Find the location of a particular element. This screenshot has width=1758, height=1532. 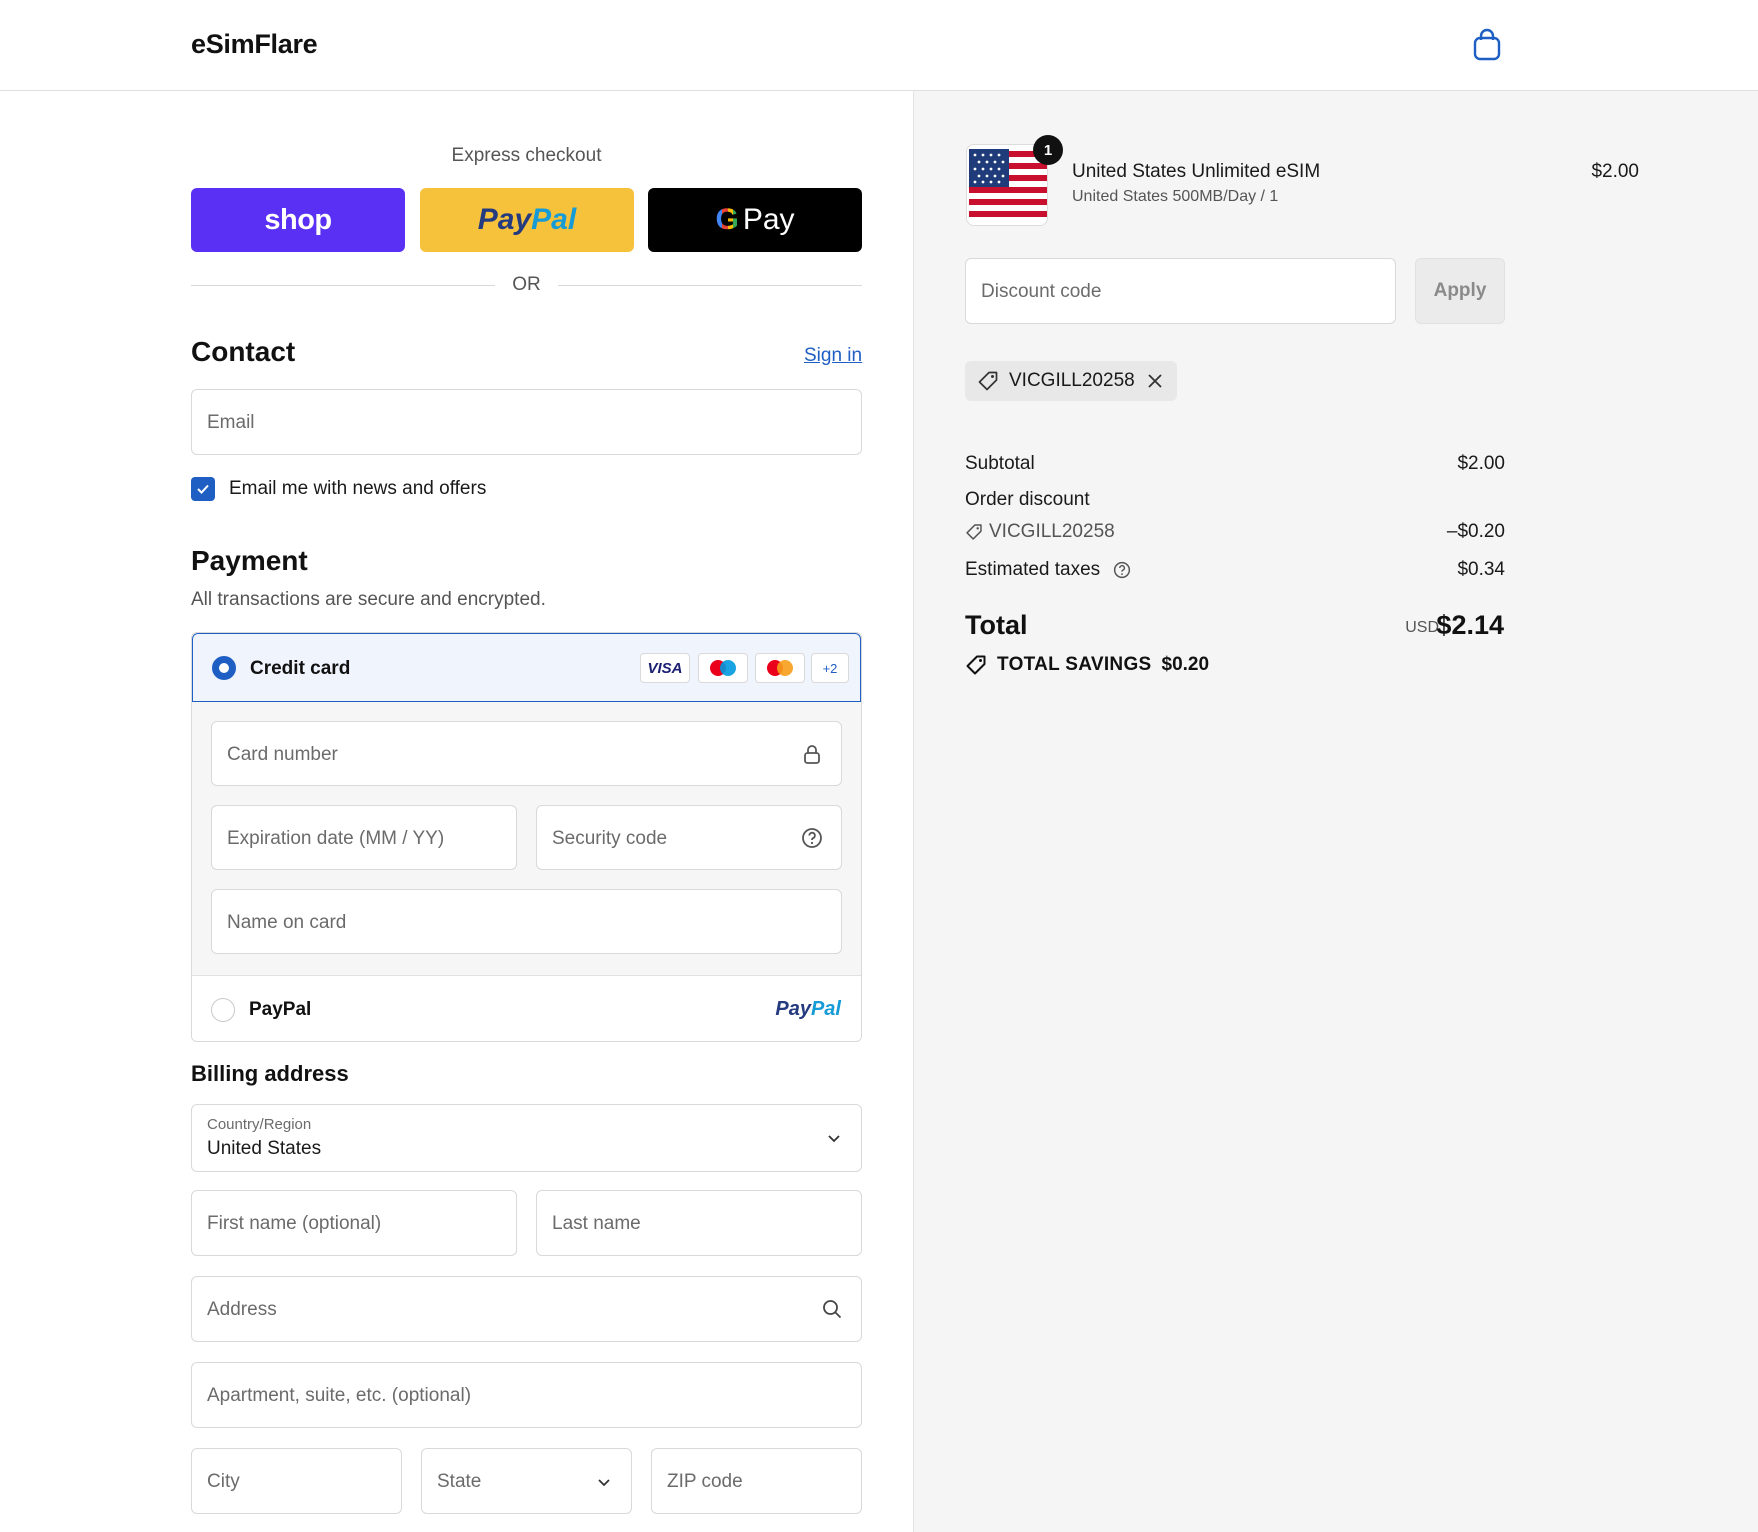

first-name-field: First name (optional) is located at coordinates (354, 1223).